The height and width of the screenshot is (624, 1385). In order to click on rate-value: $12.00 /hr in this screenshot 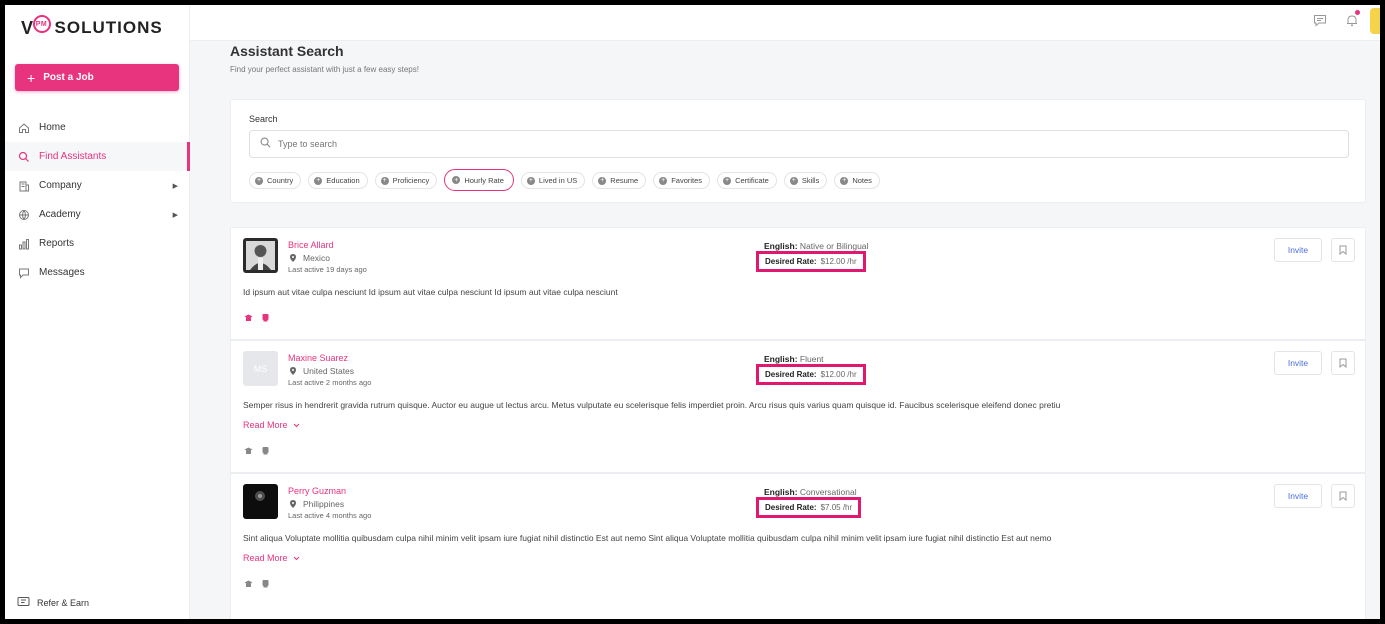, I will do `click(838, 374)`.